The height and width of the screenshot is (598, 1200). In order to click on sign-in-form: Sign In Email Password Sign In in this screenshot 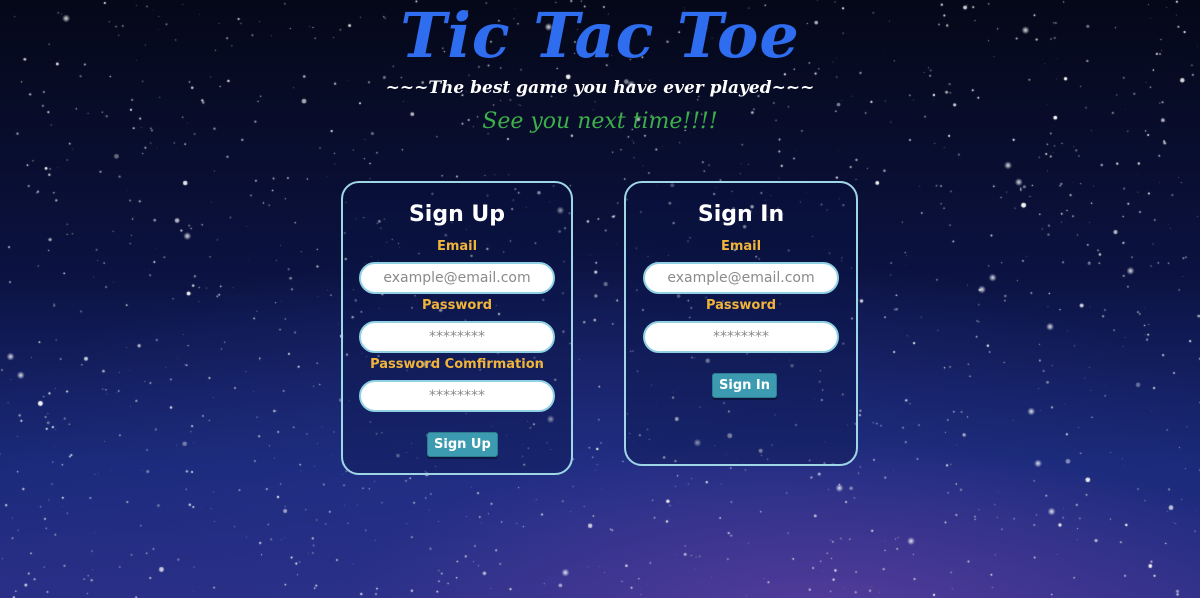, I will do `click(741, 323)`.